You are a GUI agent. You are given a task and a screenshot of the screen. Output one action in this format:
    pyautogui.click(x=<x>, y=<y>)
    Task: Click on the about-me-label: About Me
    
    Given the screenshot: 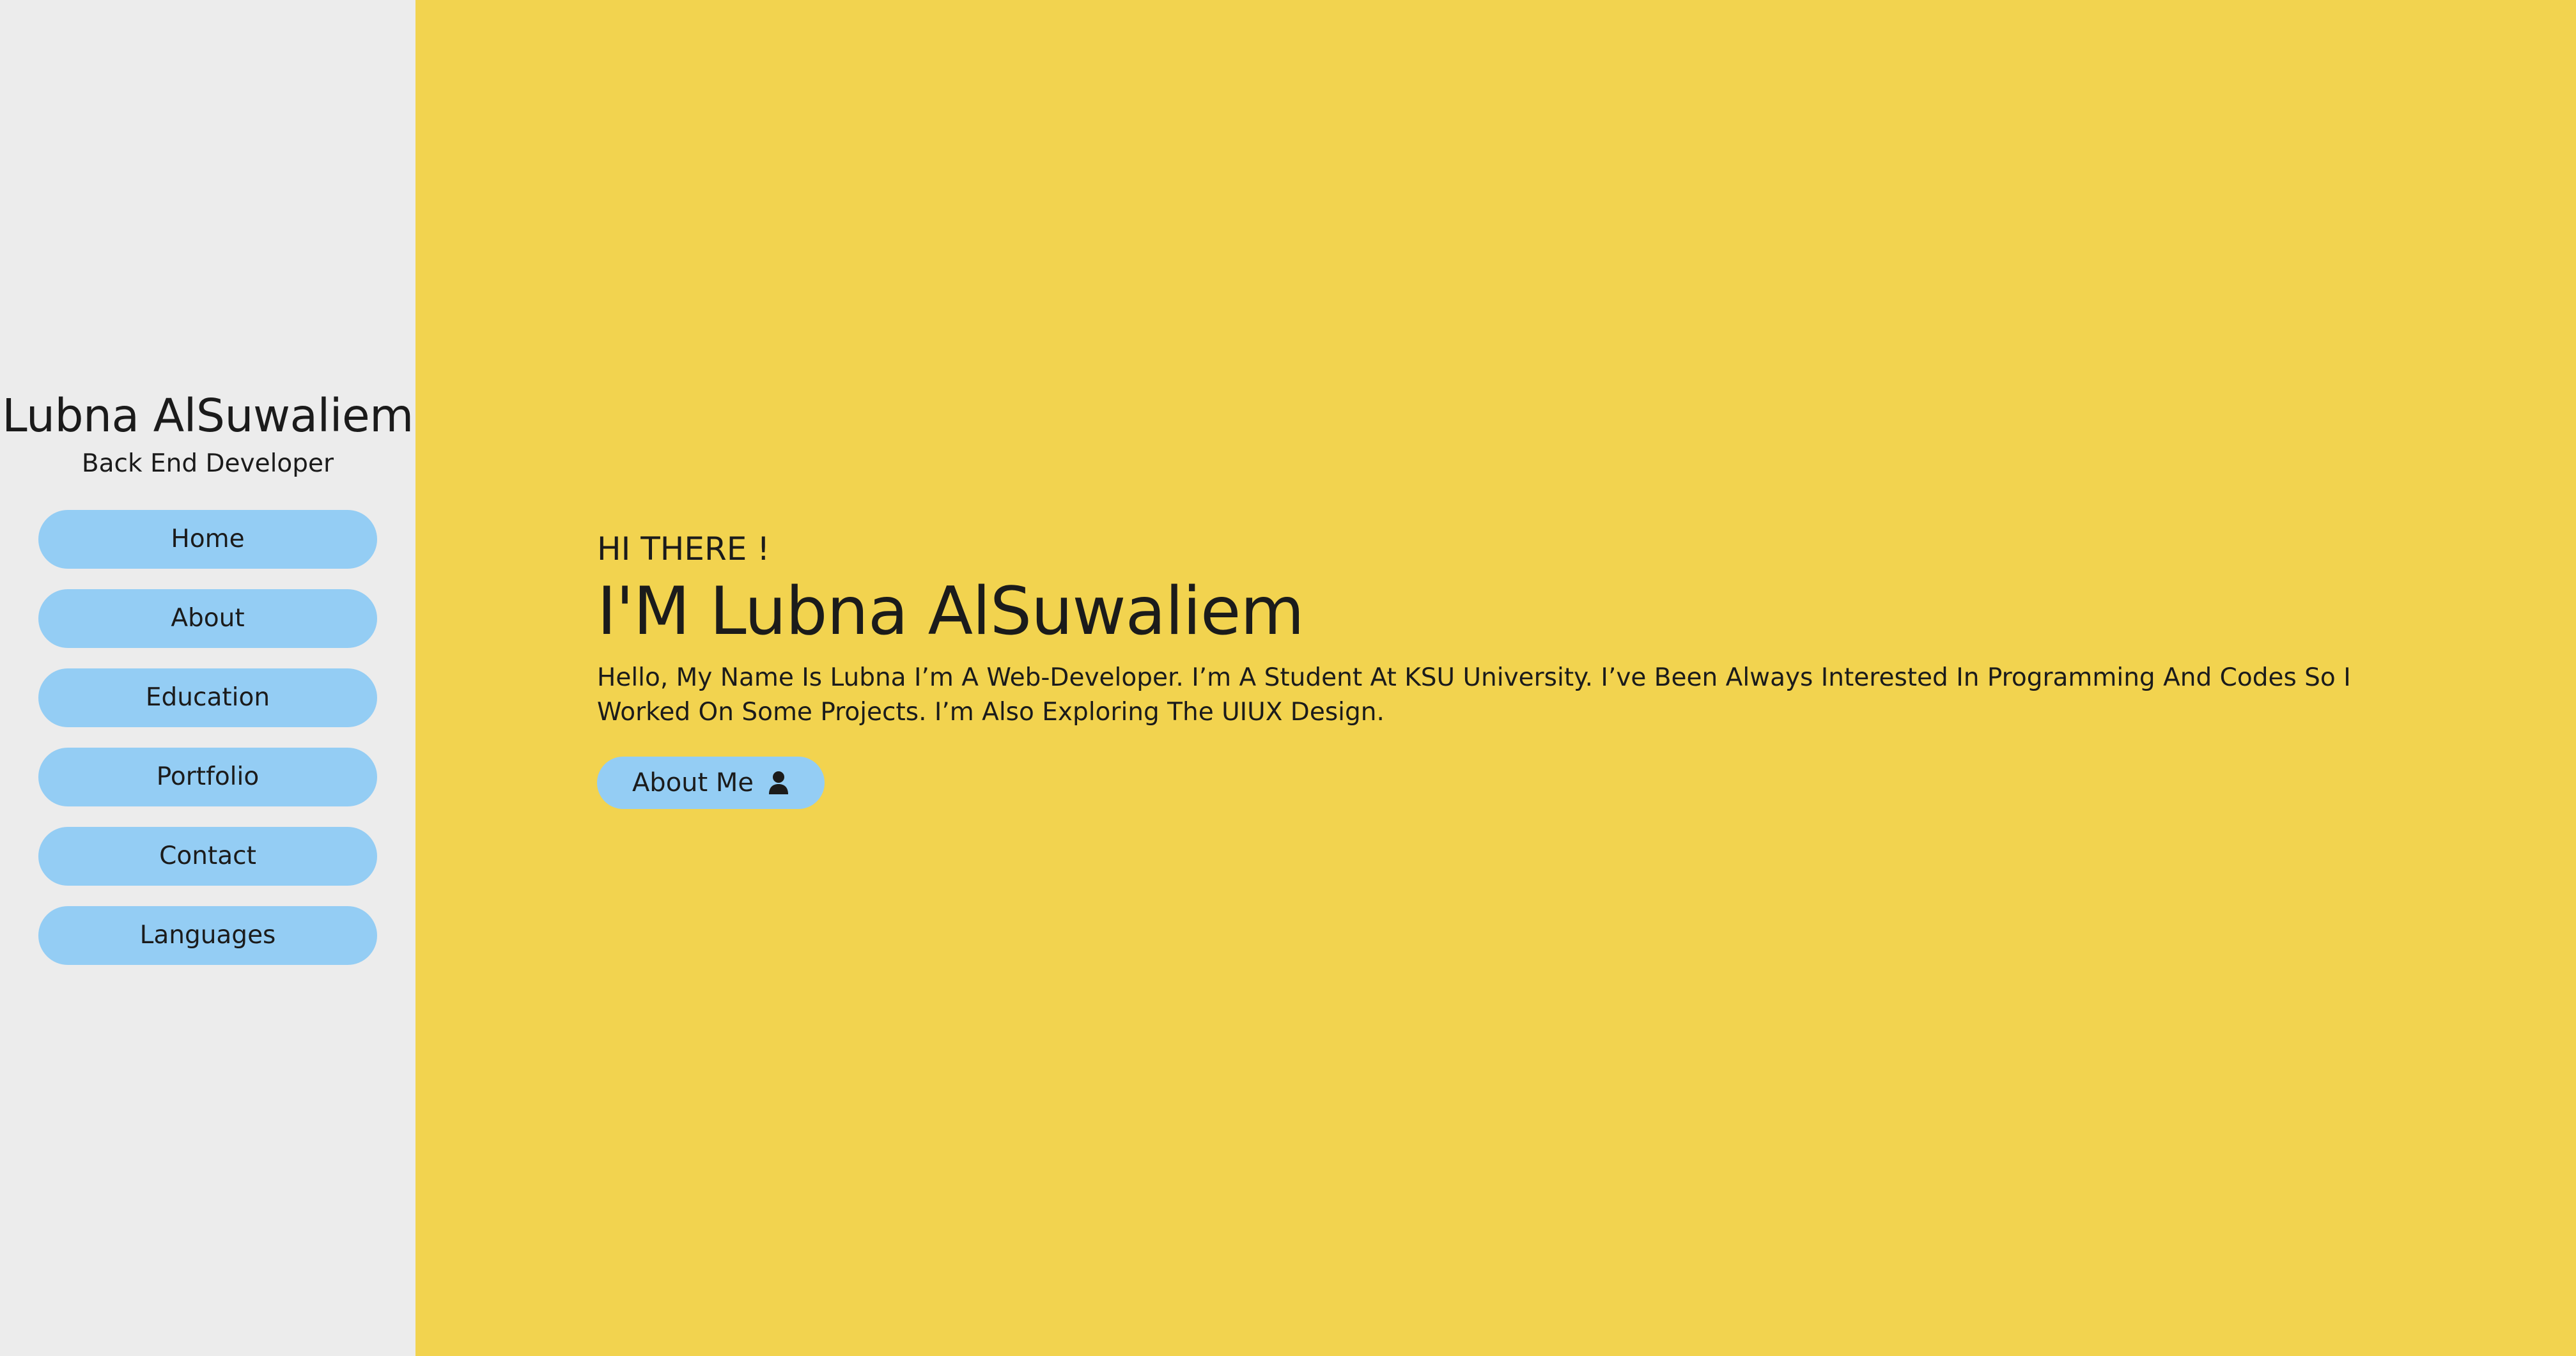 What is the action you would take?
    pyautogui.click(x=693, y=783)
    